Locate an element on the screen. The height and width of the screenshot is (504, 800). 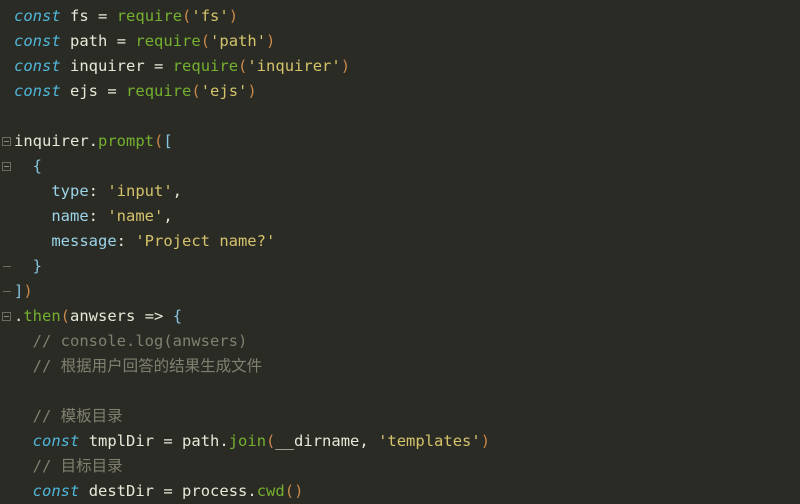
code-token-prop: type is located at coordinates (70, 191).